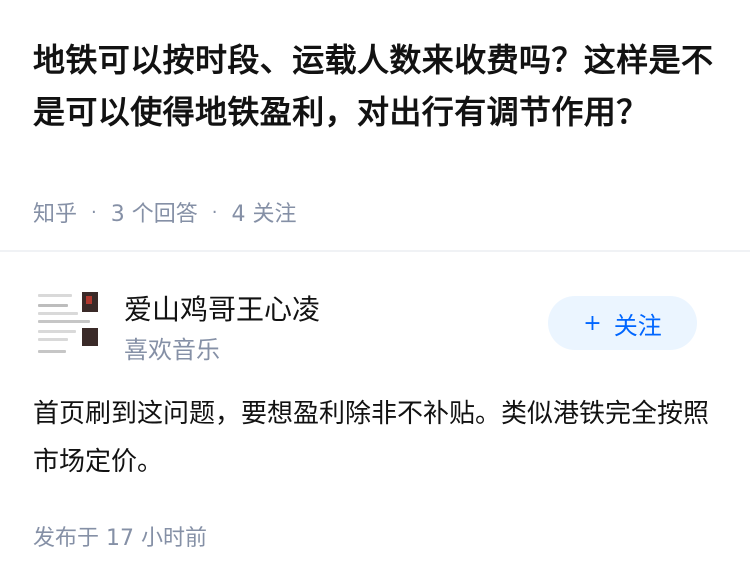 The width and height of the screenshot is (750, 588). What do you see at coordinates (263, 212) in the screenshot?
I see `followers-count: 4 关注` at bounding box center [263, 212].